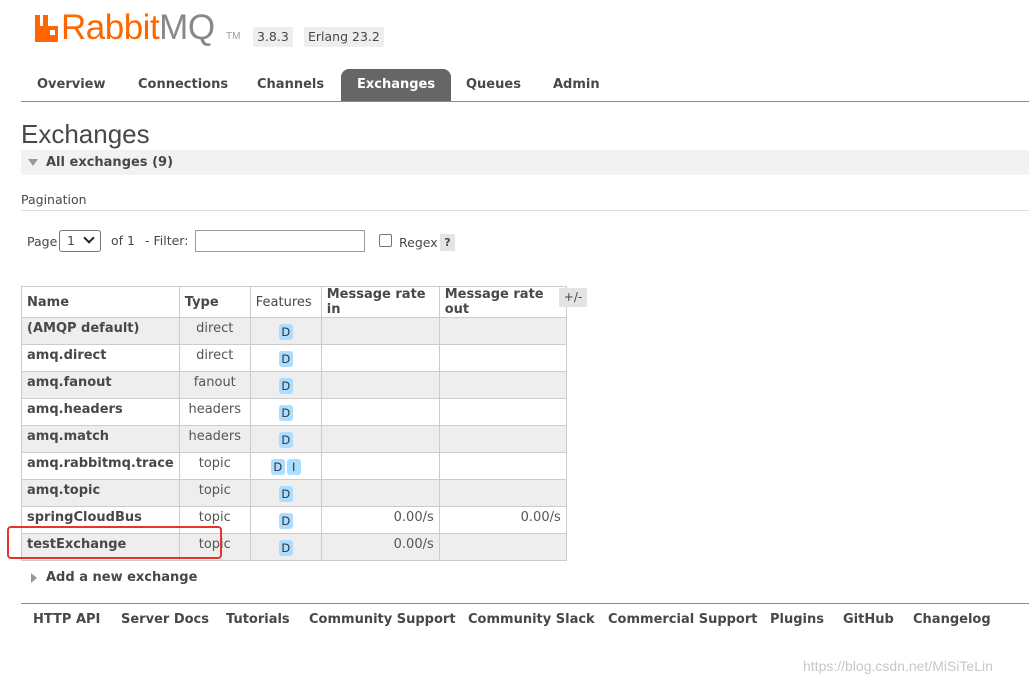 Image resolution: width=1029 pixels, height=685 pixels. Describe the element at coordinates (85, 134) in the screenshot. I see `page-title: Exchanges` at that location.